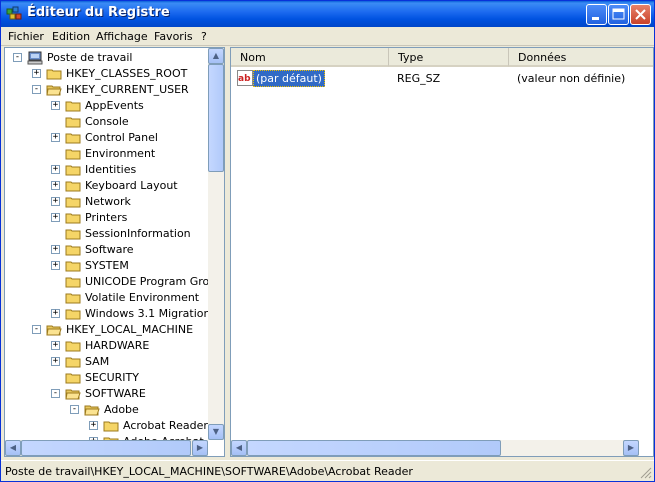 This screenshot has width=655, height=482. Describe the element at coordinates (106, 426) in the screenshot. I see `tree-node: + Acrobat Reader` at that location.